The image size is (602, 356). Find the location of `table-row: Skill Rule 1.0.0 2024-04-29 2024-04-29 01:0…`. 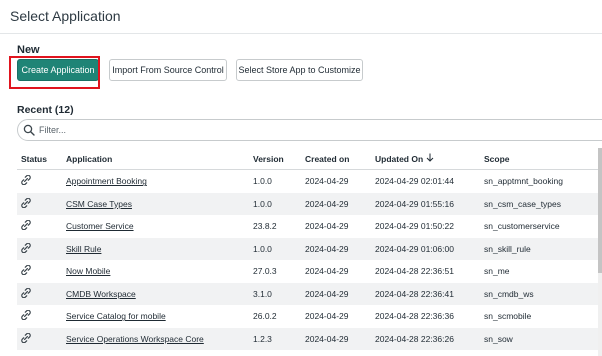

table-row: Skill Rule 1.0.0 2024-04-29 2024-04-29 01:0… is located at coordinates (309, 248).